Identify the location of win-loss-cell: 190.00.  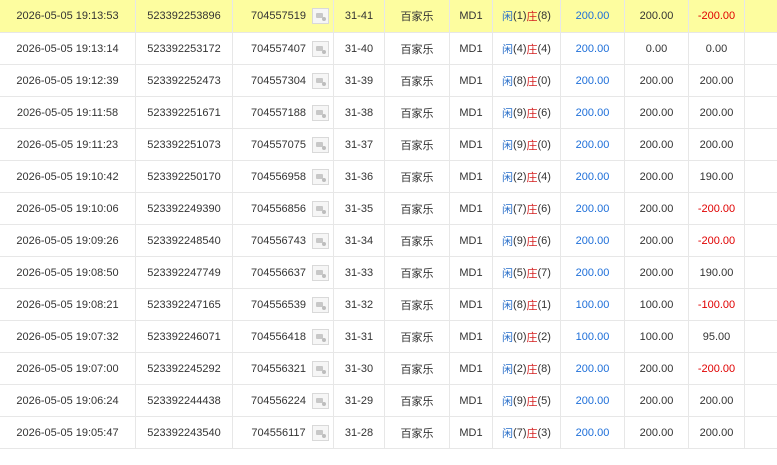
(717, 272).